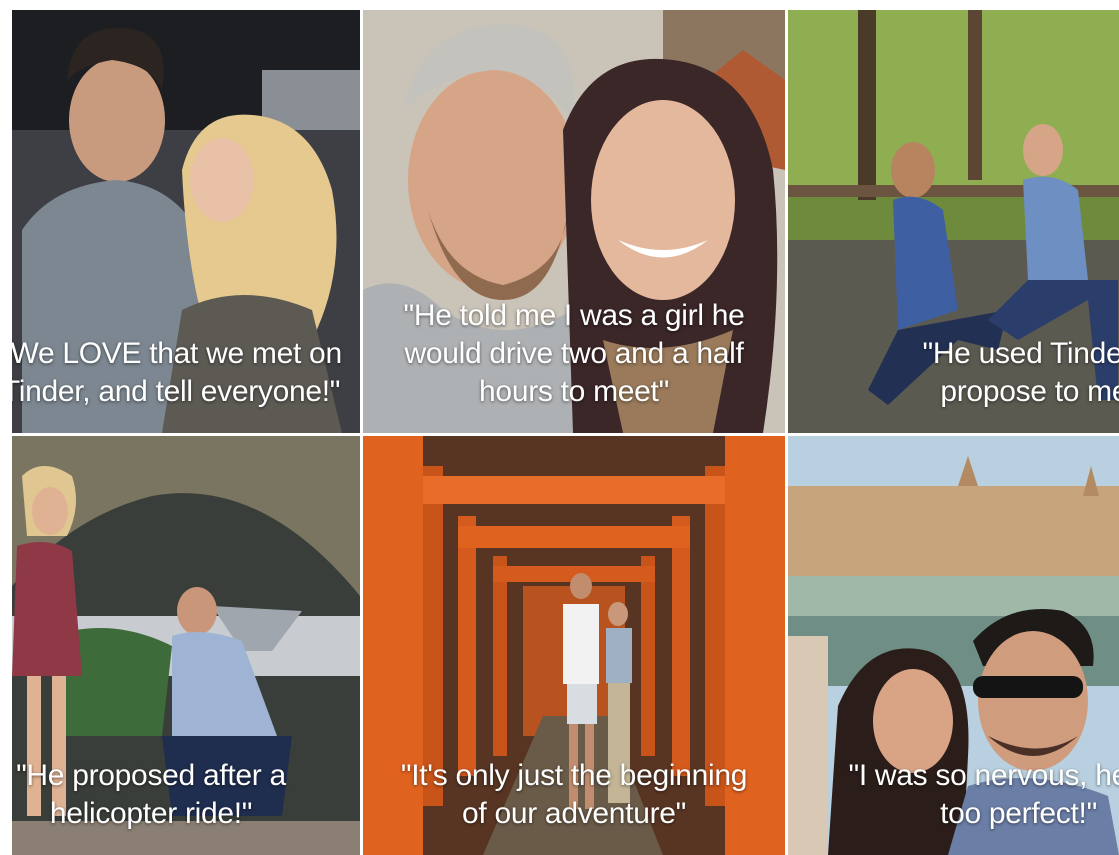 This screenshot has height=855, width=1119. I want to click on caption-line: helicopter ride!", so click(151, 813).